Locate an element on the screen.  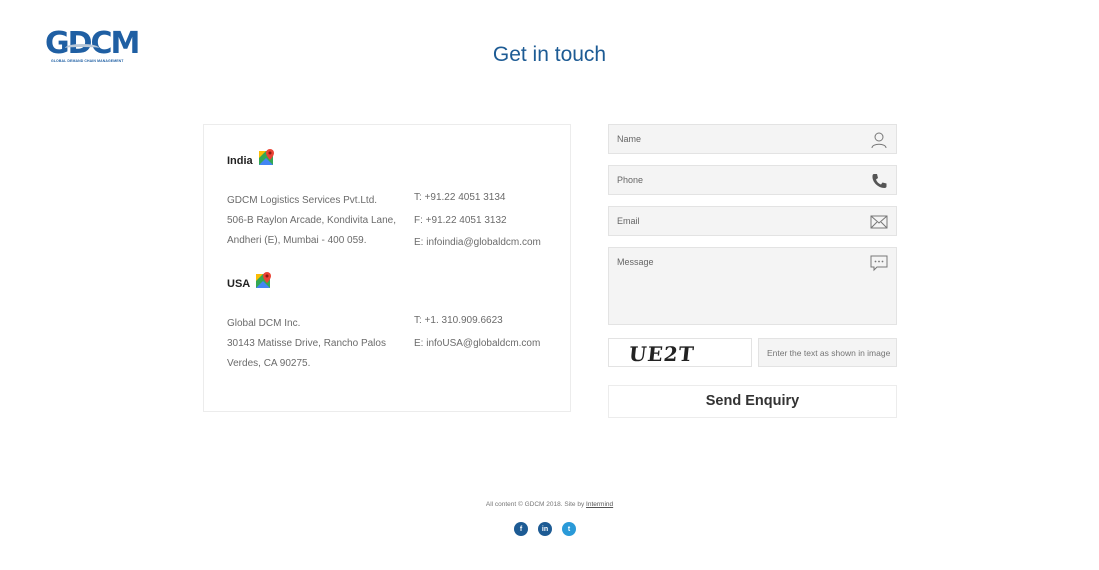
phone-number: T: +91.22 4051 3134 is located at coordinates (477, 198).